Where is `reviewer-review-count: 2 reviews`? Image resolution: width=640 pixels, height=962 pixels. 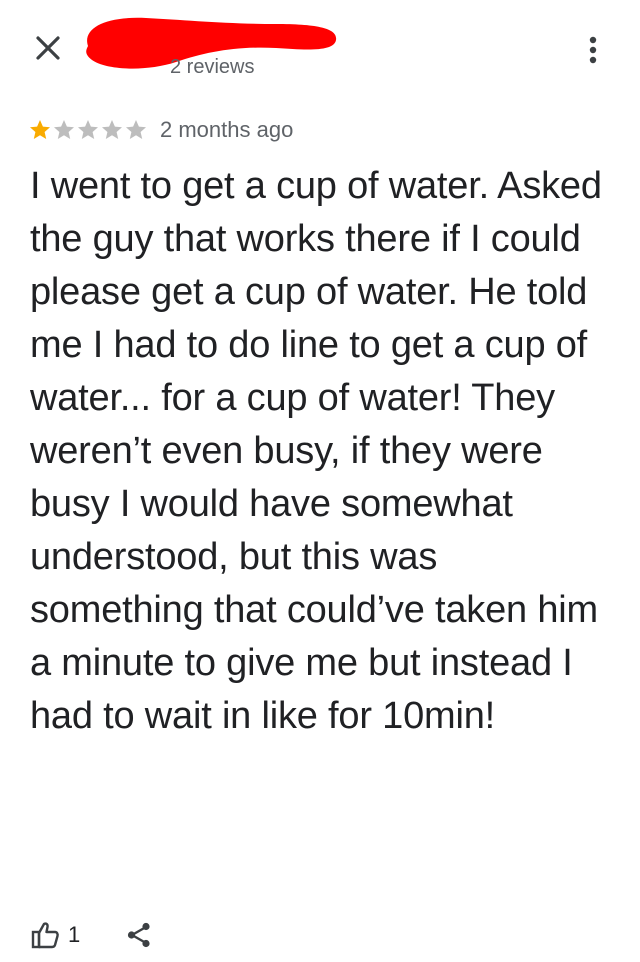 reviewer-review-count: 2 reviews is located at coordinates (212, 67).